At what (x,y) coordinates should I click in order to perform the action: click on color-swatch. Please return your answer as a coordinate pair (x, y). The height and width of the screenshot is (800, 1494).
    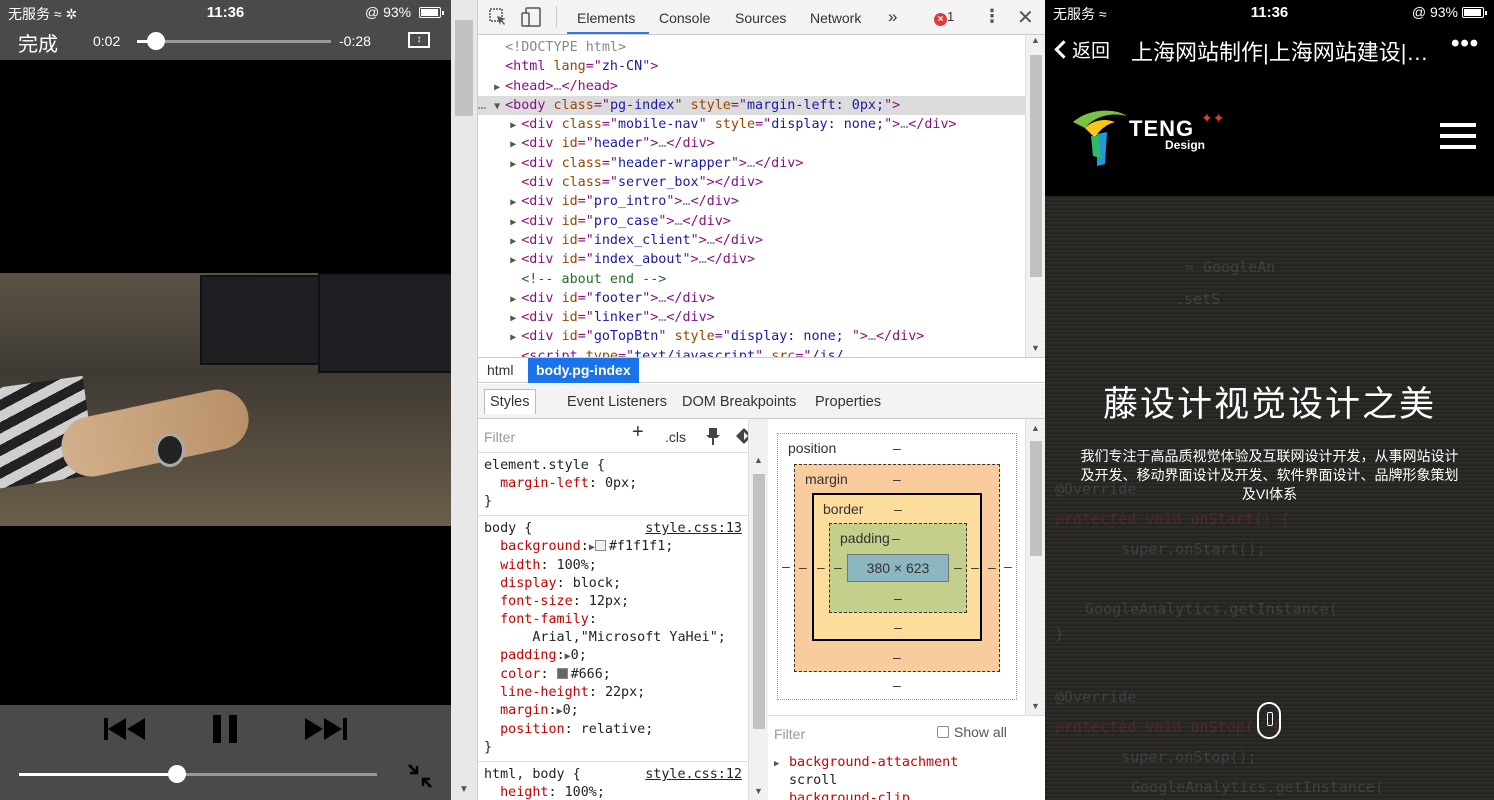
    Looking at the image, I should click on (562, 673).